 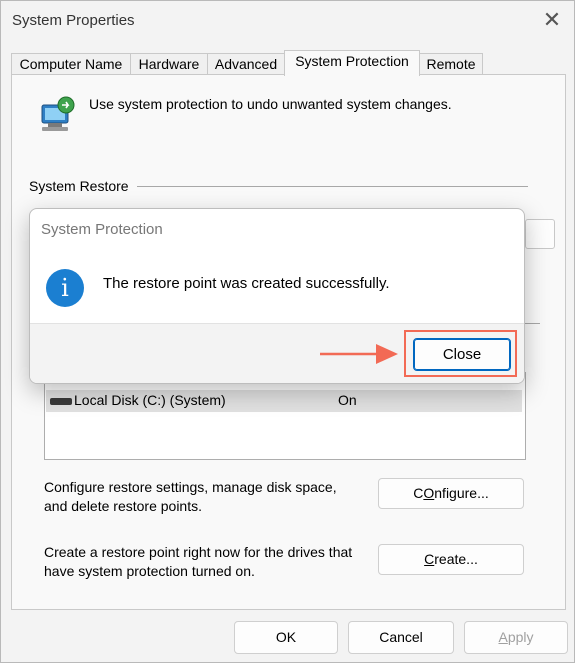 What do you see at coordinates (149, 571) in the screenshot?
I see `create-desc-line-2: have system protection turned on.` at bounding box center [149, 571].